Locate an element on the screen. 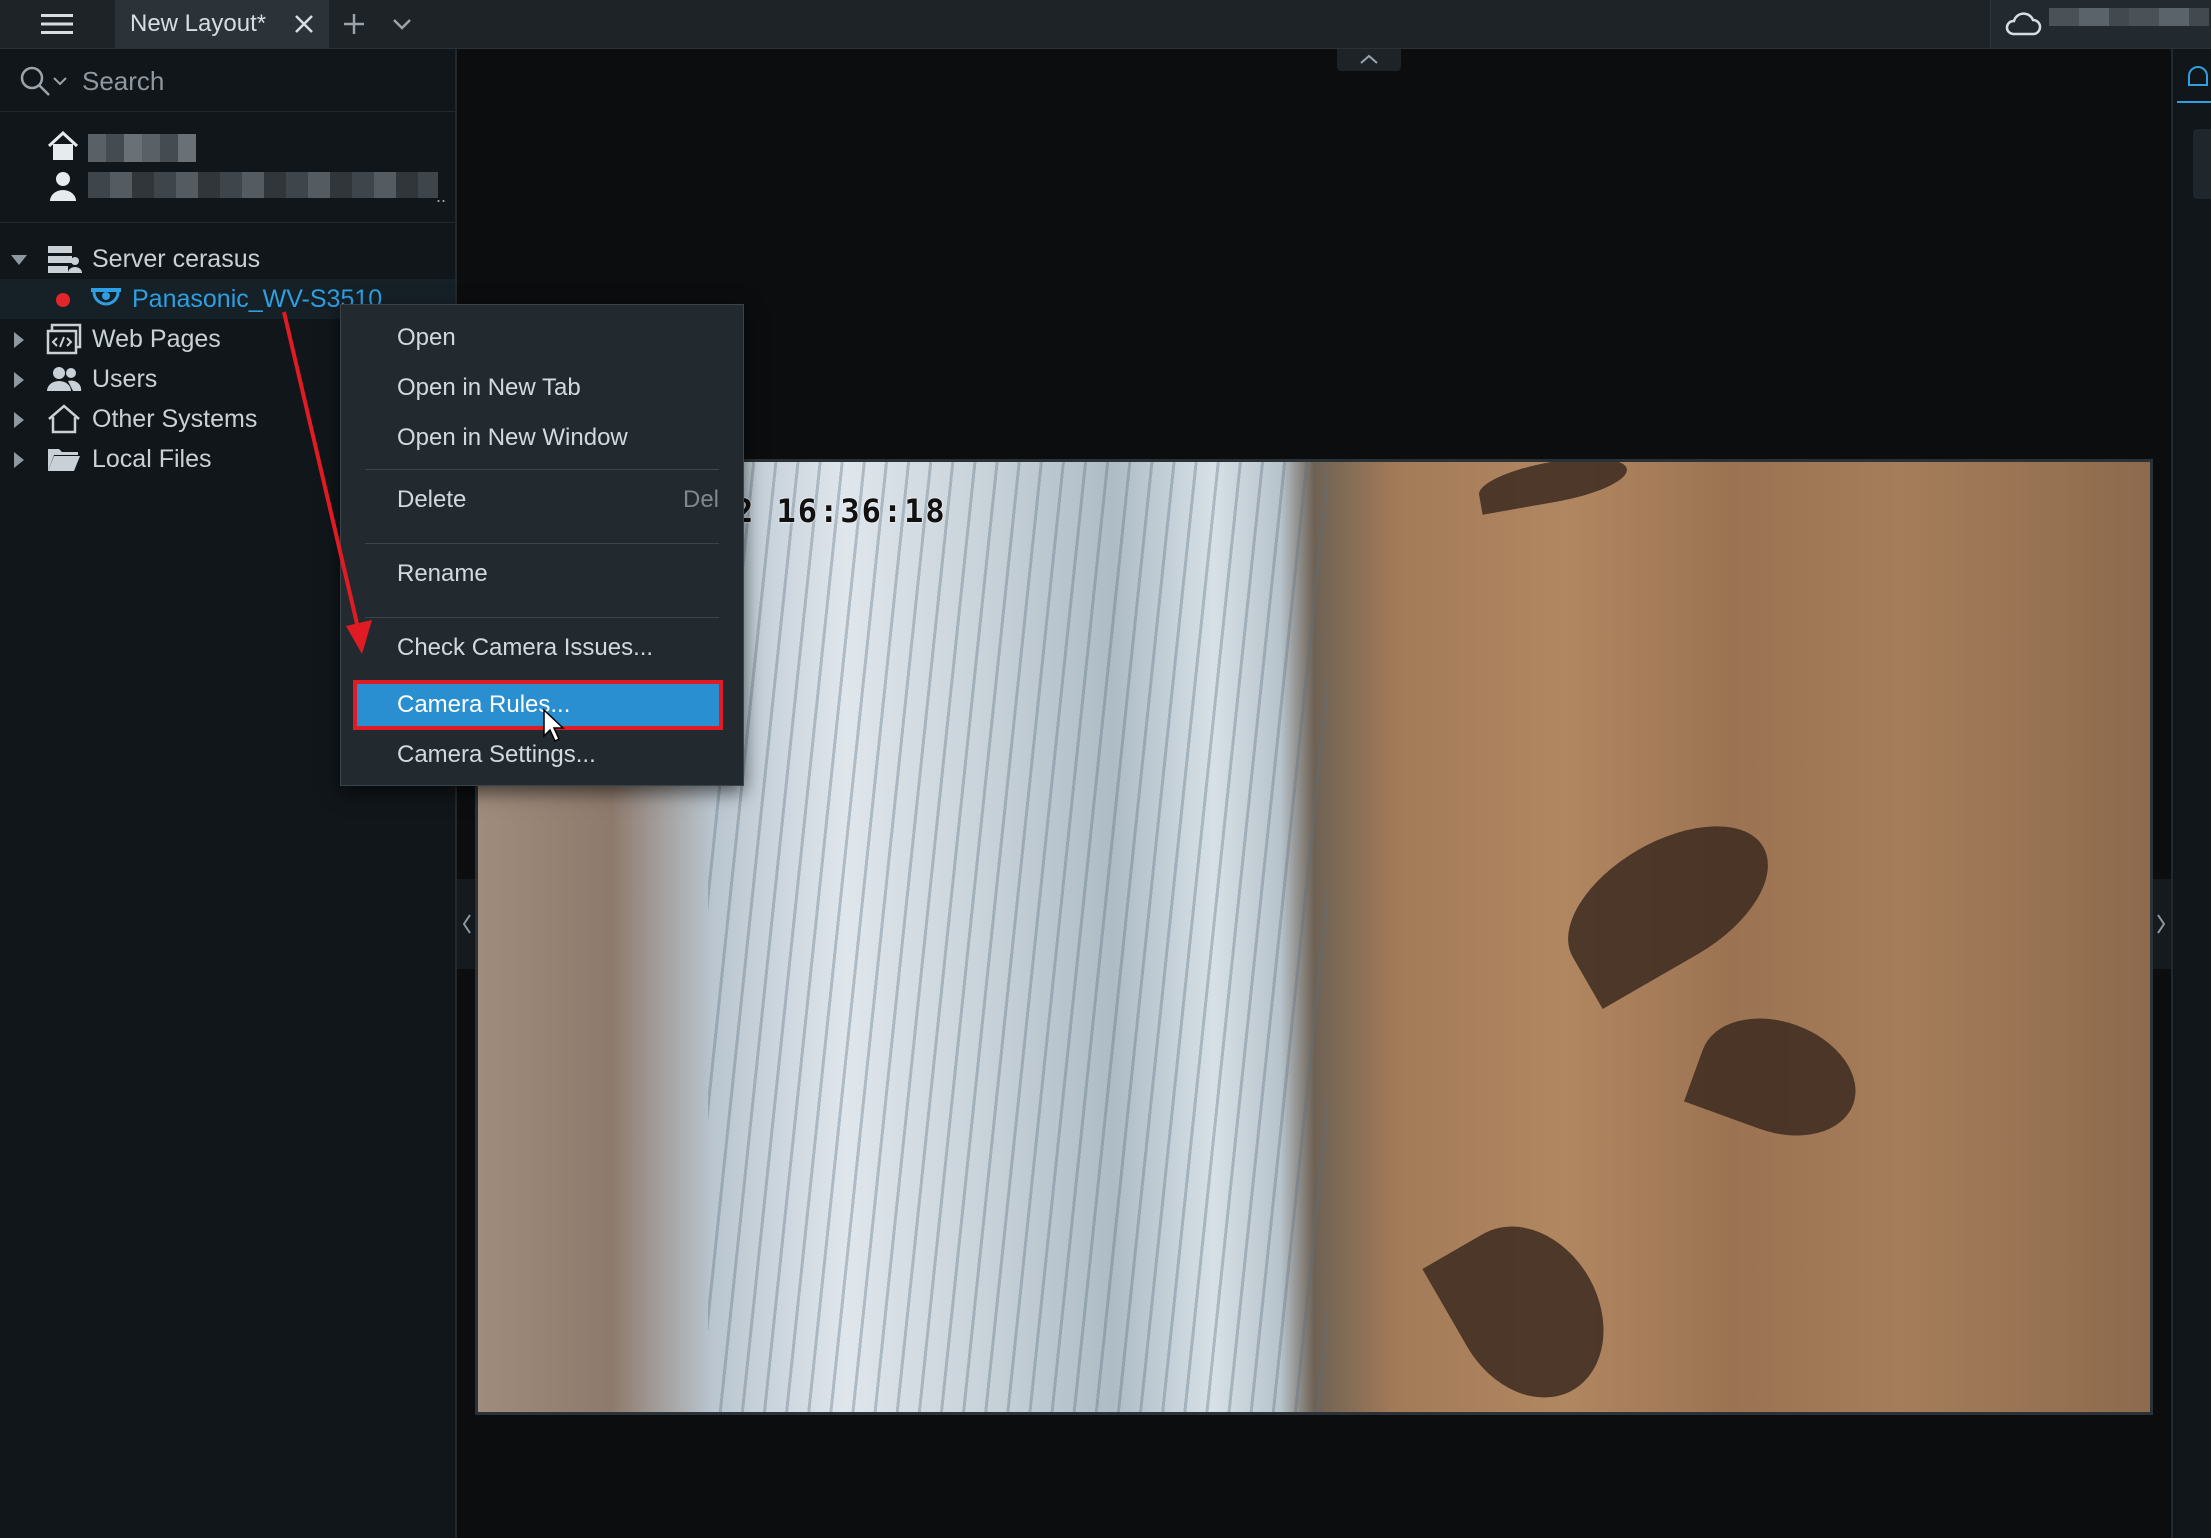 Image resolution: width=2211 pixels, height=1538 pixels. toggle-top-panel is located at coordinates (1369, 60).